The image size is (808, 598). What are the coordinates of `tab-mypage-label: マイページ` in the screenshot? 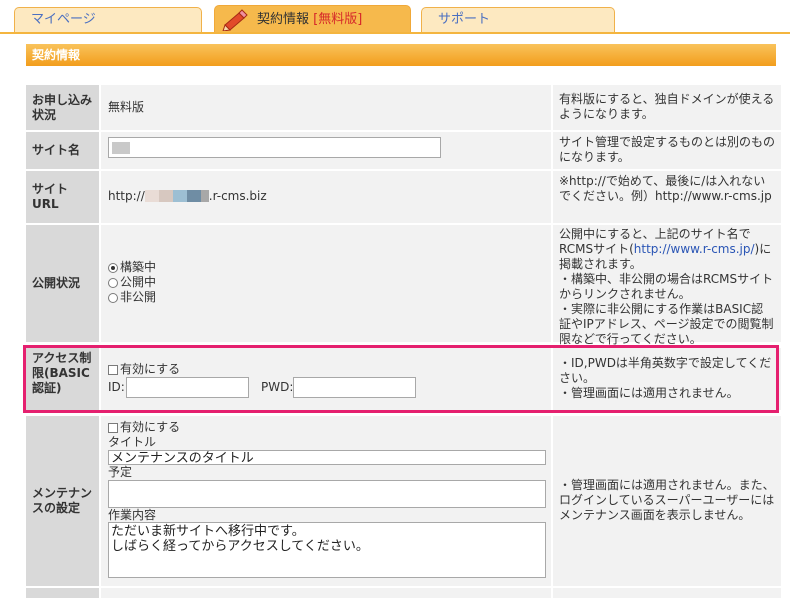 It's located at (63, 19).